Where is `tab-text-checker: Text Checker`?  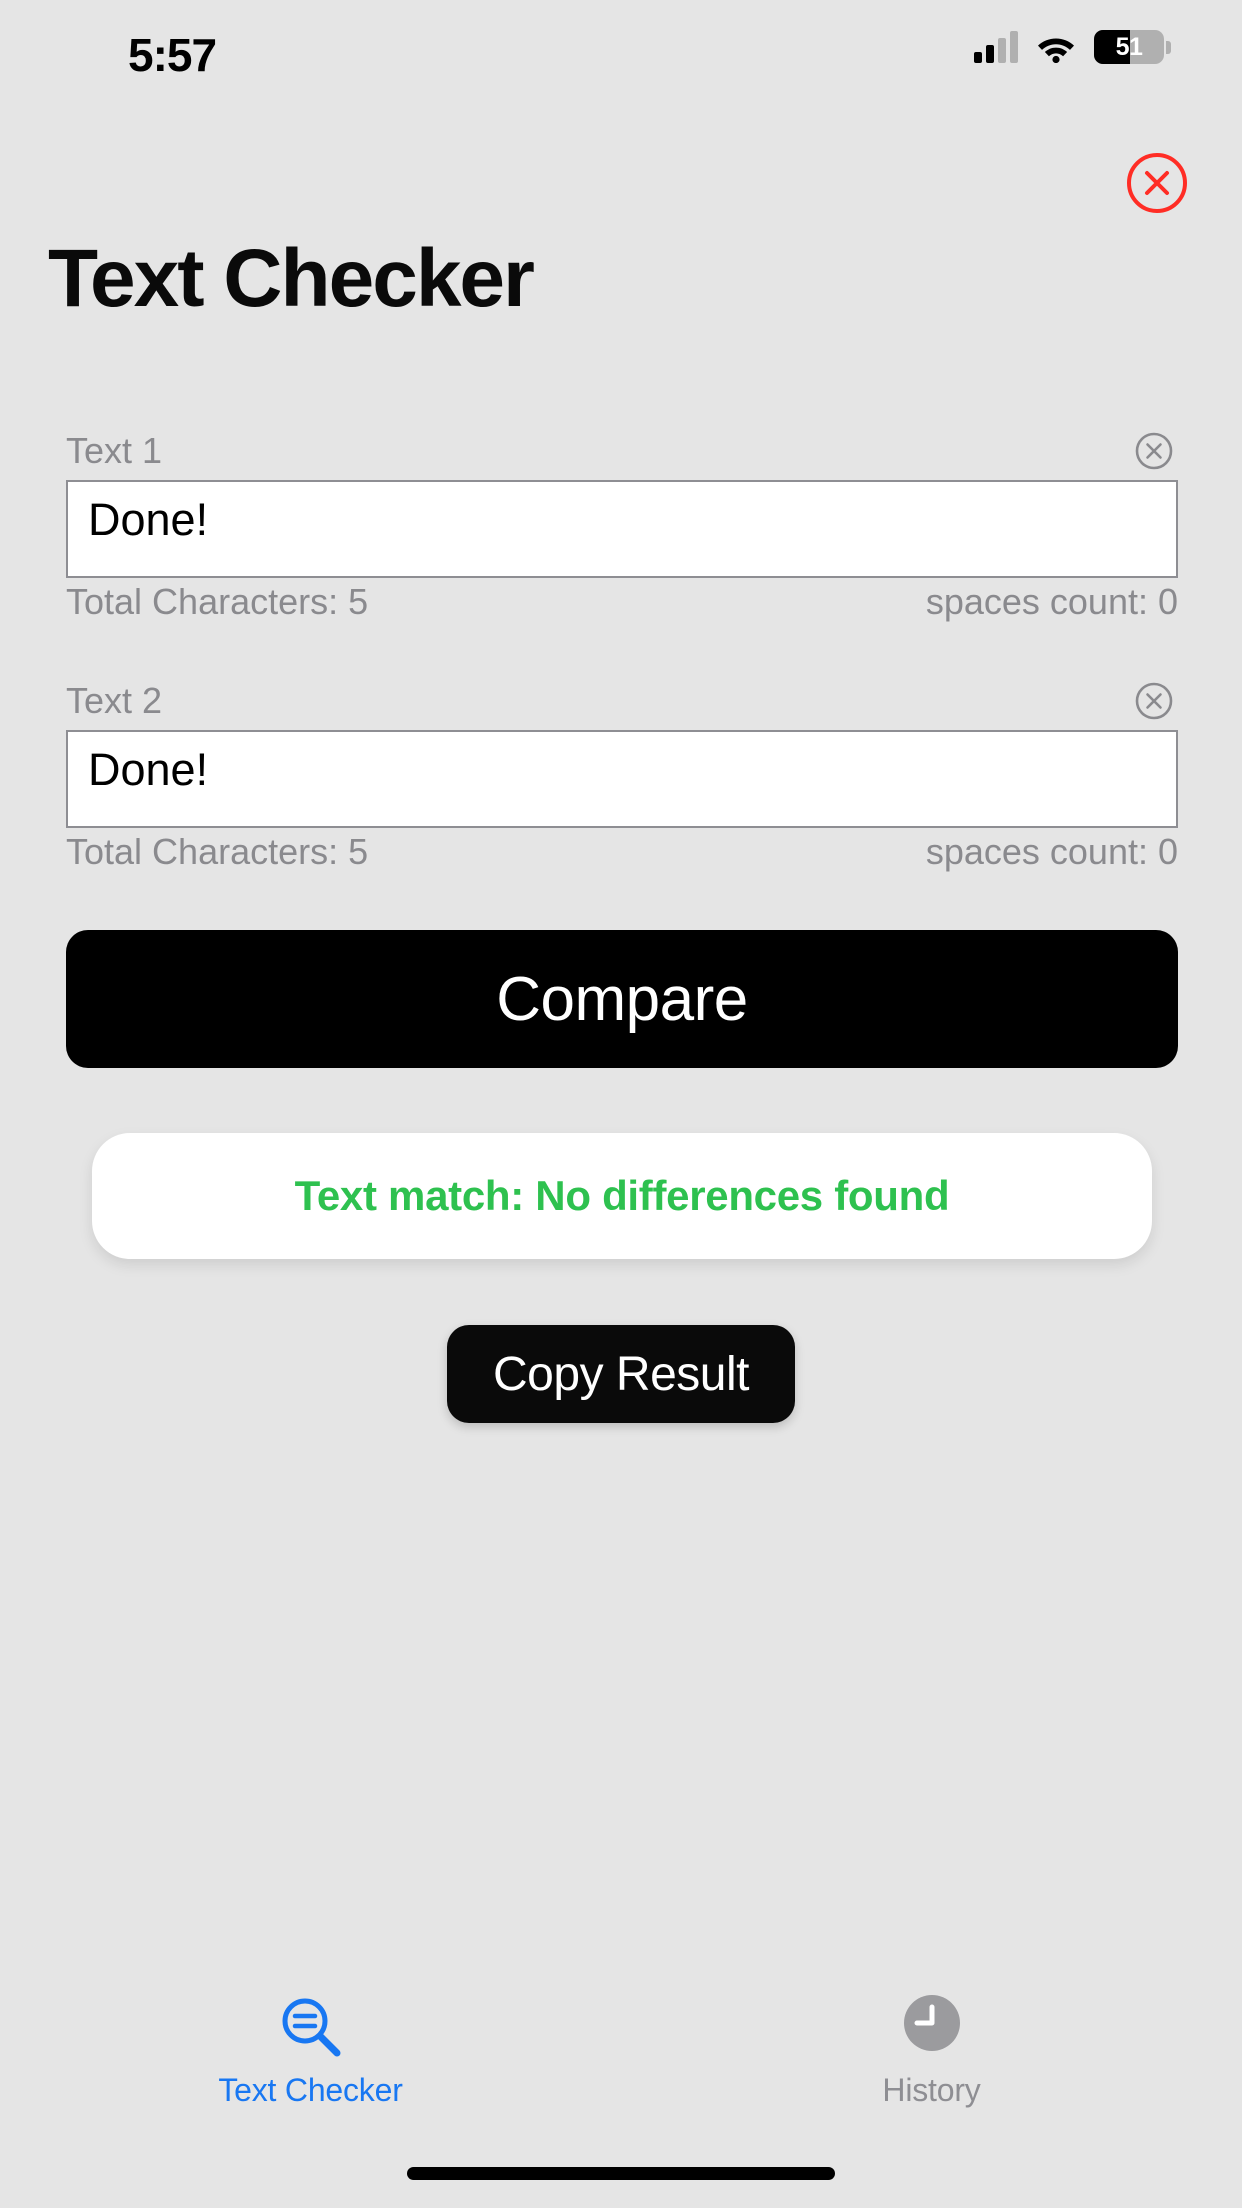
tab-text-checker: Text Checker is located at coordinates (310, 2047).